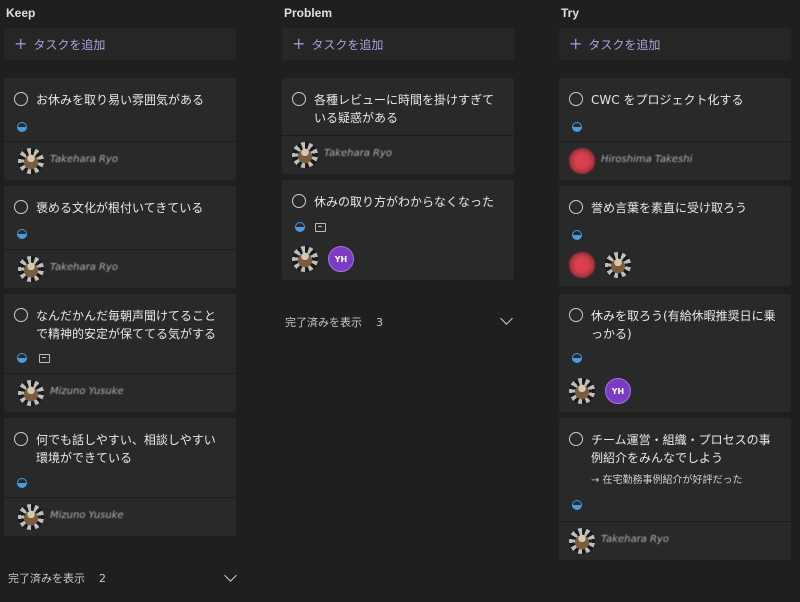  I want to click on task-title: CWC をプロジェクト化する, so click(667, 100).